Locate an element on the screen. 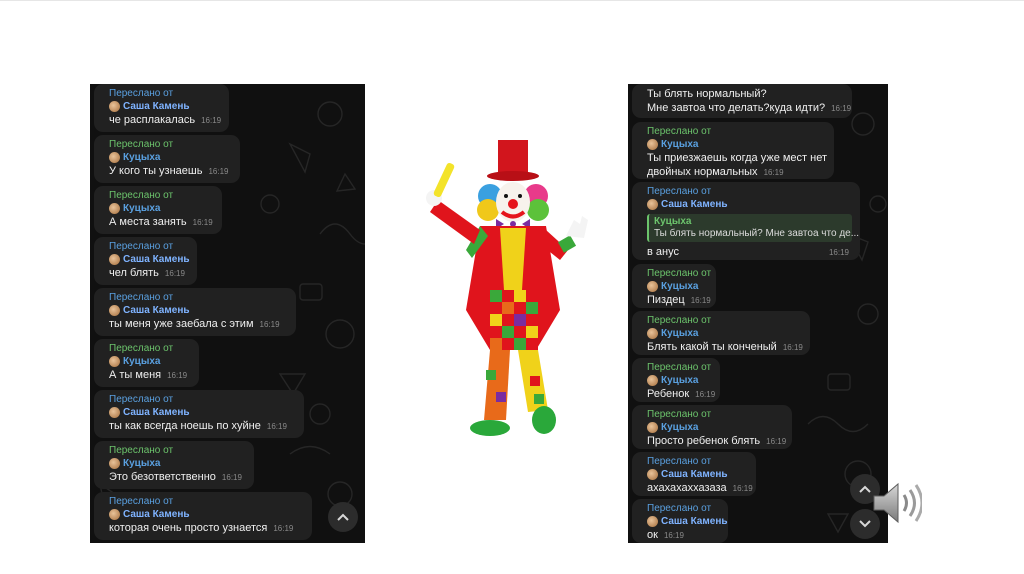  message-text: двойных нормальных is located at coordinates (702, 172).